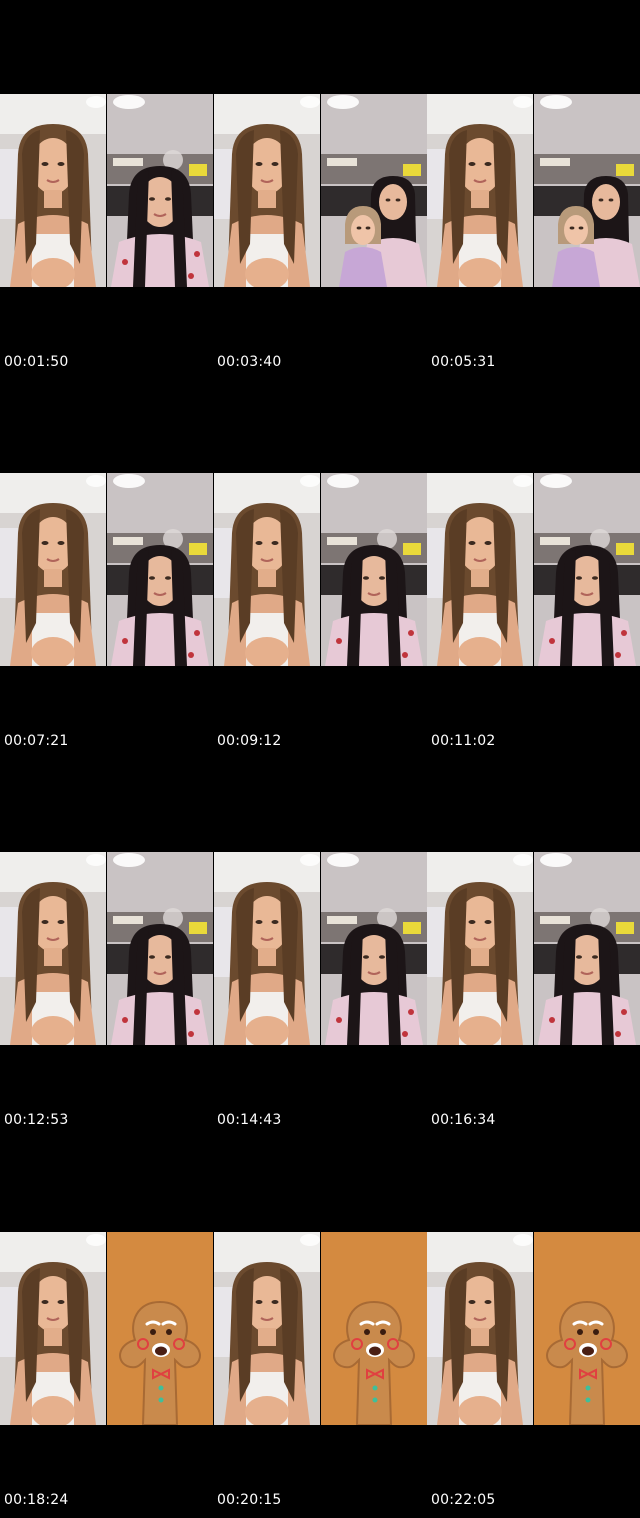  I want to click on timestamp-label: 00:07:21, so click(36, 741).